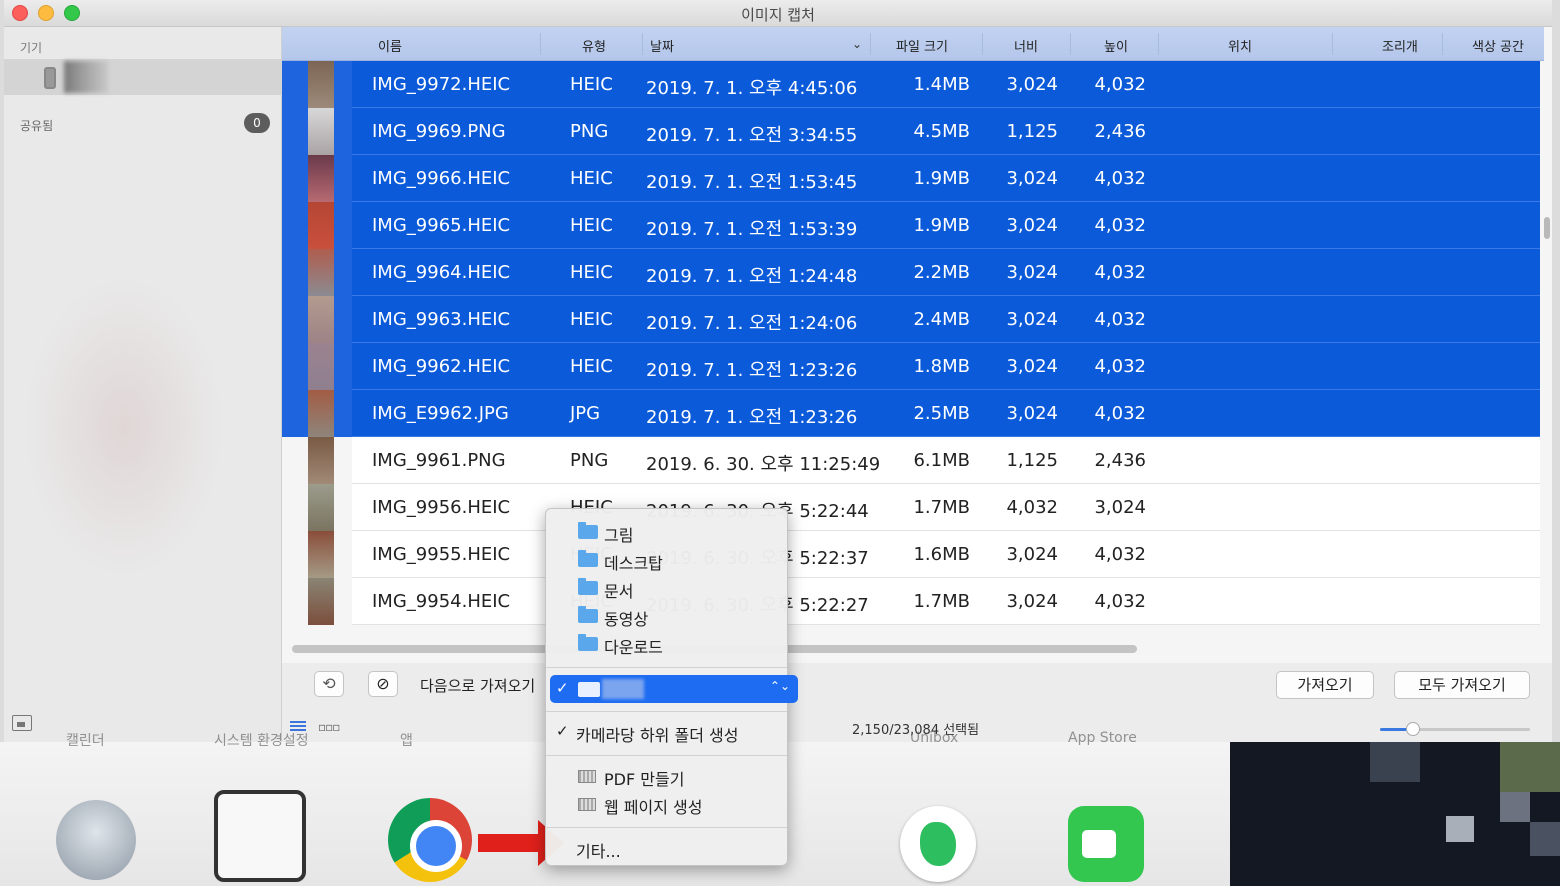 The height and width of the screenshot is (886, 1560). Describe the element at coordinates (666, 588) in the screenshot. I see `menu-item-folder-documents: 문서` at that location.